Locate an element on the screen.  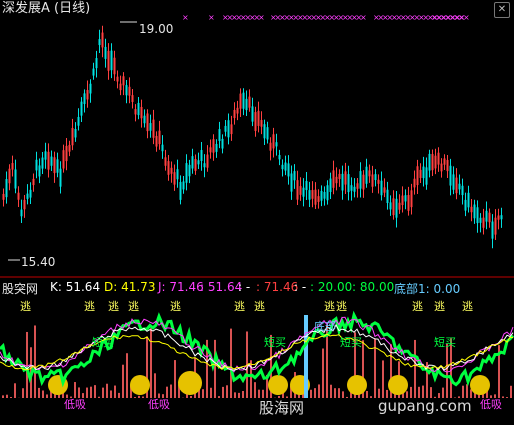
j-value: J: 71.46 is located at coordinates (181, 287).